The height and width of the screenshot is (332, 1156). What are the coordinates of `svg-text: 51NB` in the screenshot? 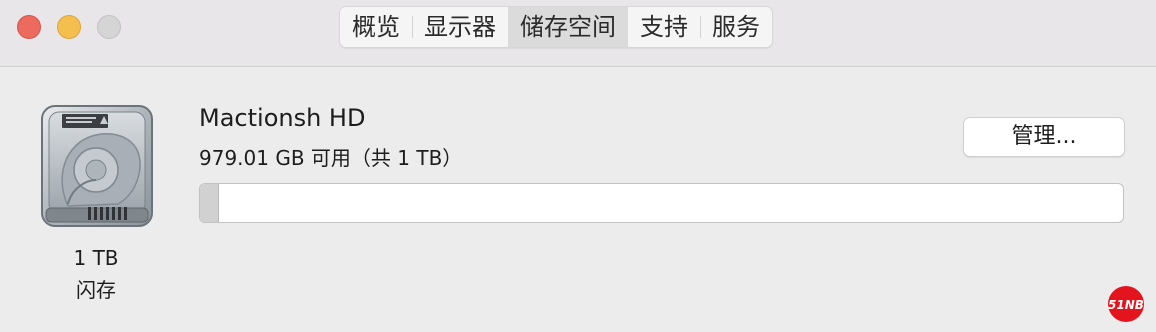 It's located at (1126, 305).